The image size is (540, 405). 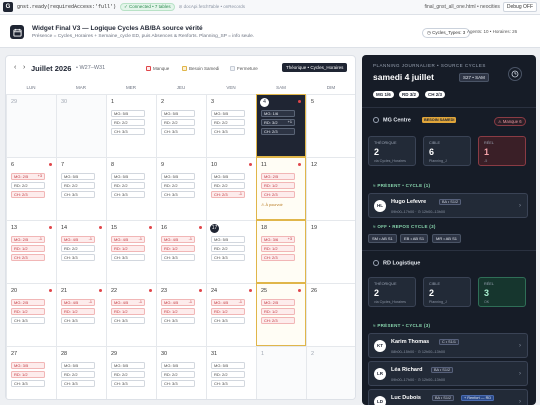 What do you see at coordinates (15, 67) in the screenshot?
I see `prev-month-button: ‹` at bounding box center [15, 67].